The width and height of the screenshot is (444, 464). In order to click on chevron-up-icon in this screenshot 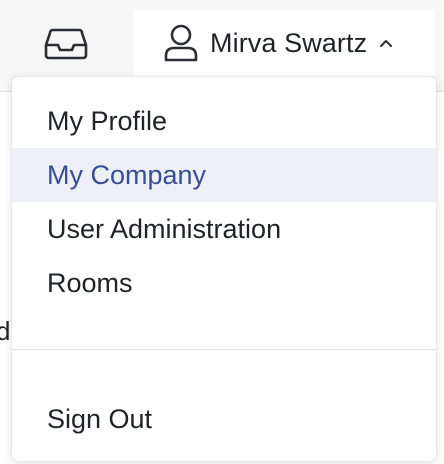, I will do `click(386, 43)`.